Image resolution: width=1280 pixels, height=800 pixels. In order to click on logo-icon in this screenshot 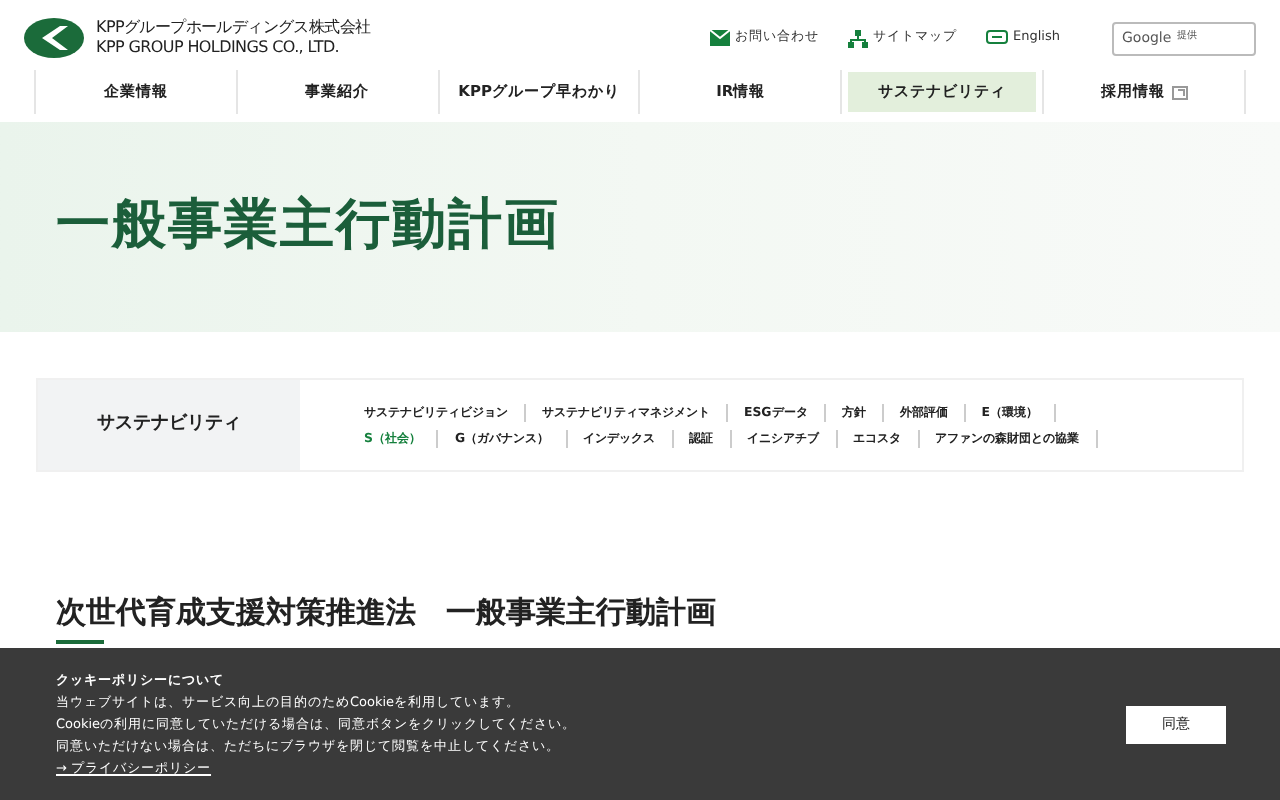, I will do `click(54, 38)`.